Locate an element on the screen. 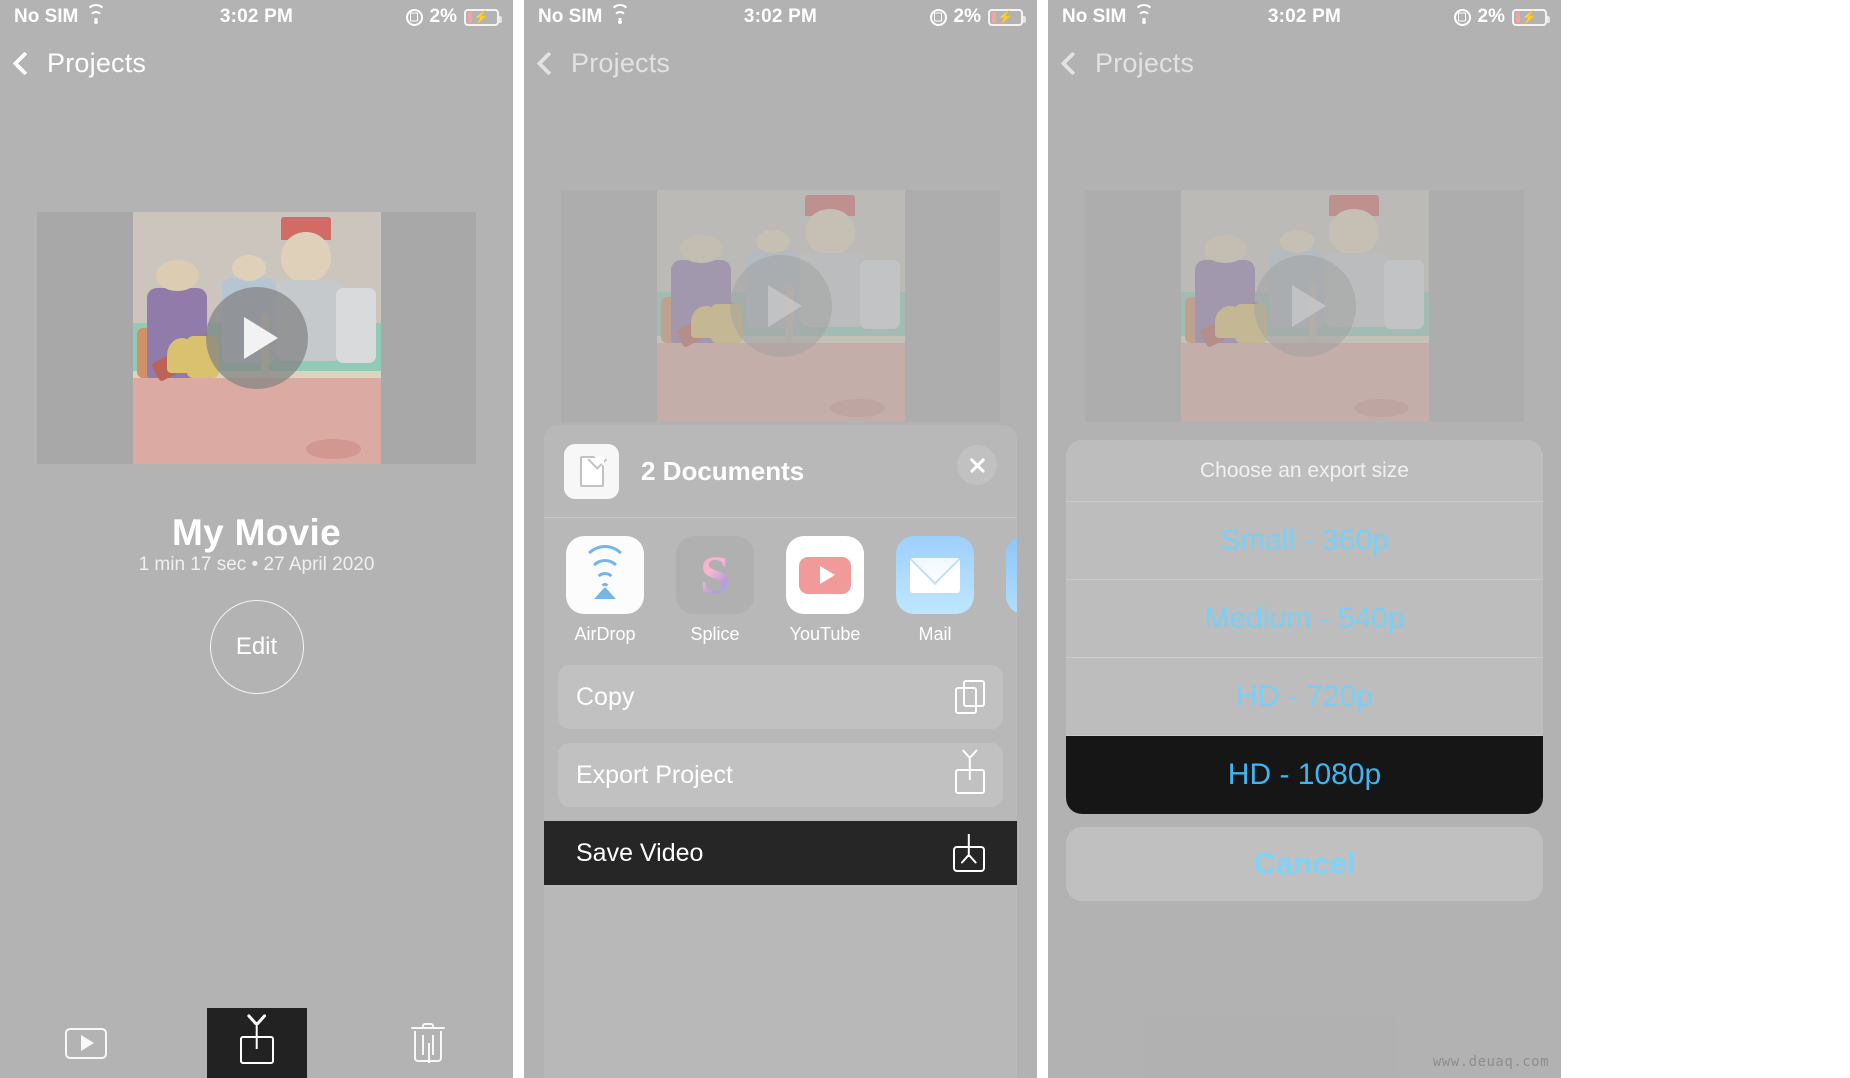 This screenshot has width=1850, height=1078. share-sheet-header: 2 Documents is located at coordinates (780, 471).